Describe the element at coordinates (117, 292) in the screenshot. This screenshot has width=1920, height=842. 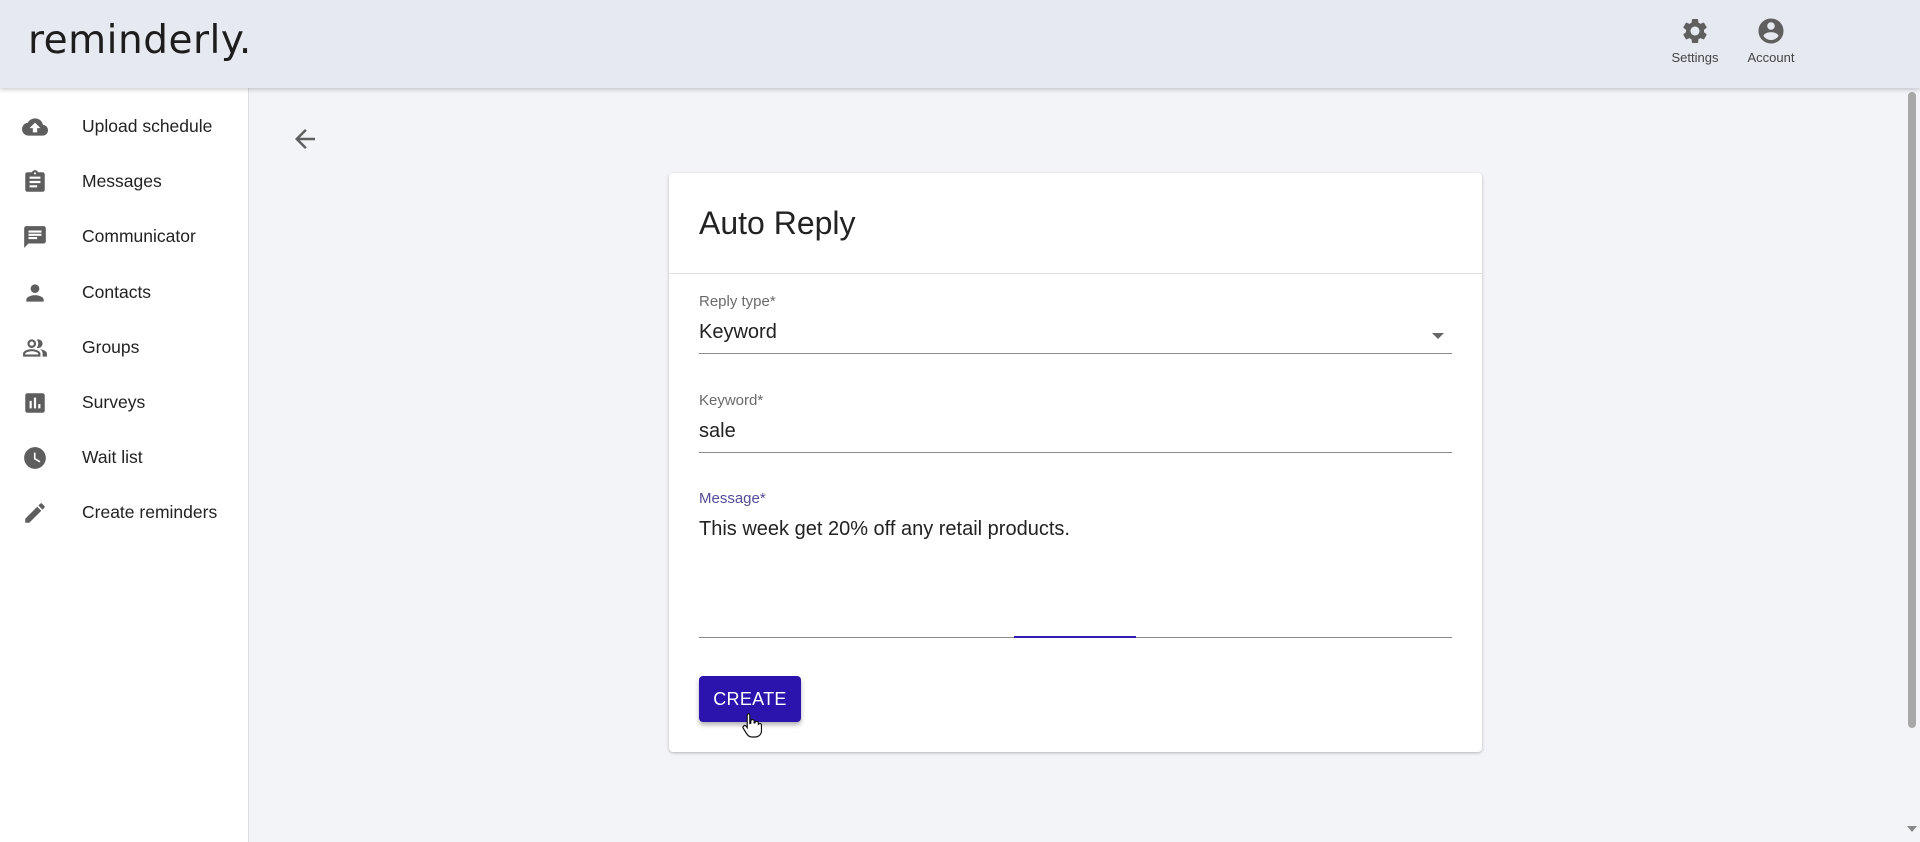
I see `sidebar-item-label: Contacts` at that location.